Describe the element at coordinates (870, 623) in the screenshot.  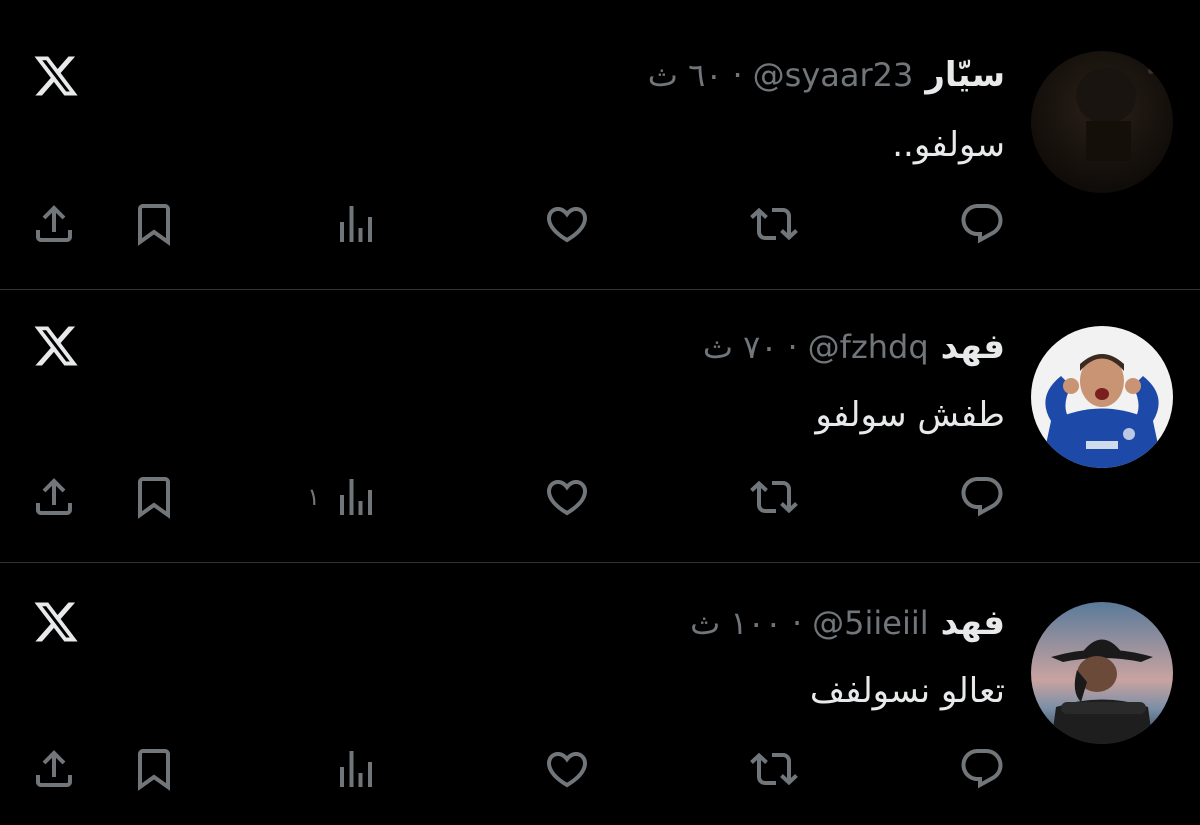
I see `user-handle: @5iieiil` at that location.